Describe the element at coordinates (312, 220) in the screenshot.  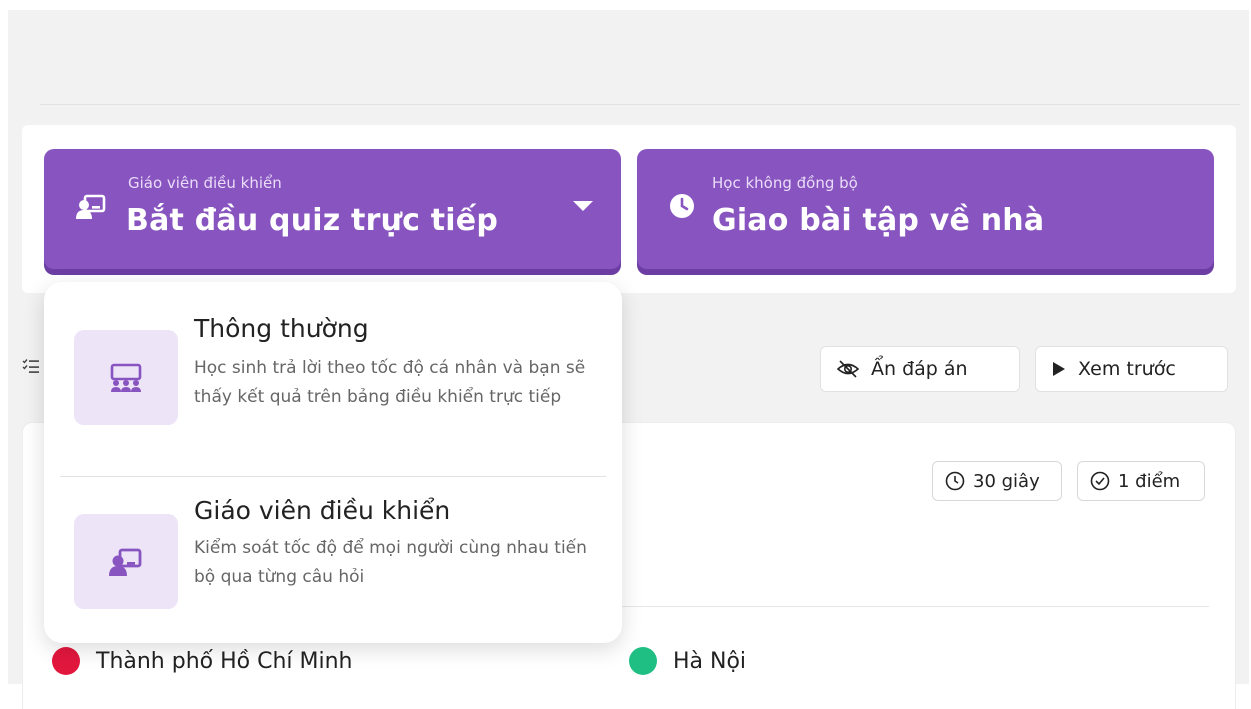
I see `live-quiz-label: Bắt đầu quiz trực tiếp` at that location.